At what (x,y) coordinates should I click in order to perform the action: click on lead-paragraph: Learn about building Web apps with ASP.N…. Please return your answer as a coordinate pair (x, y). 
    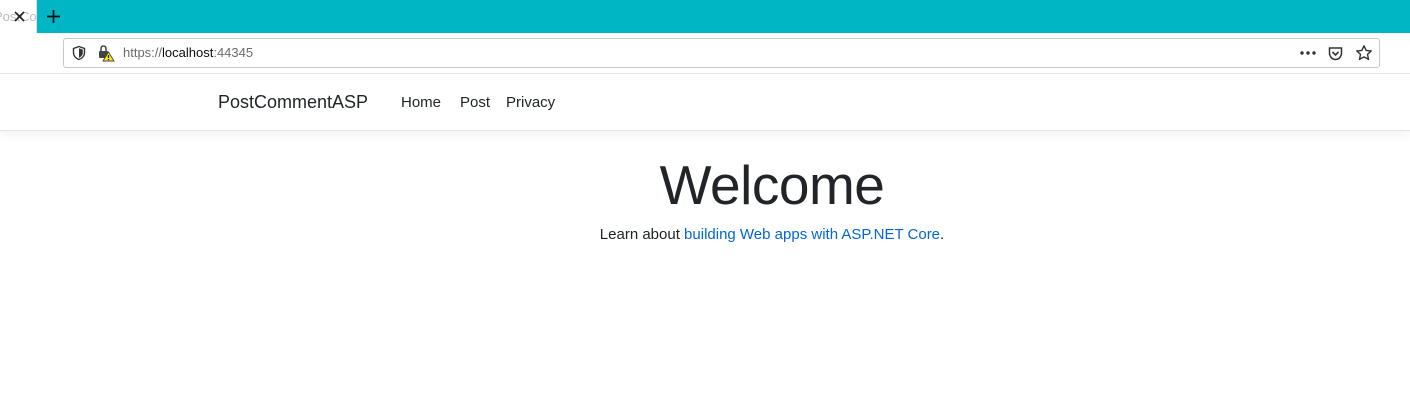
    Looking at the image, I should click on (705, 234).